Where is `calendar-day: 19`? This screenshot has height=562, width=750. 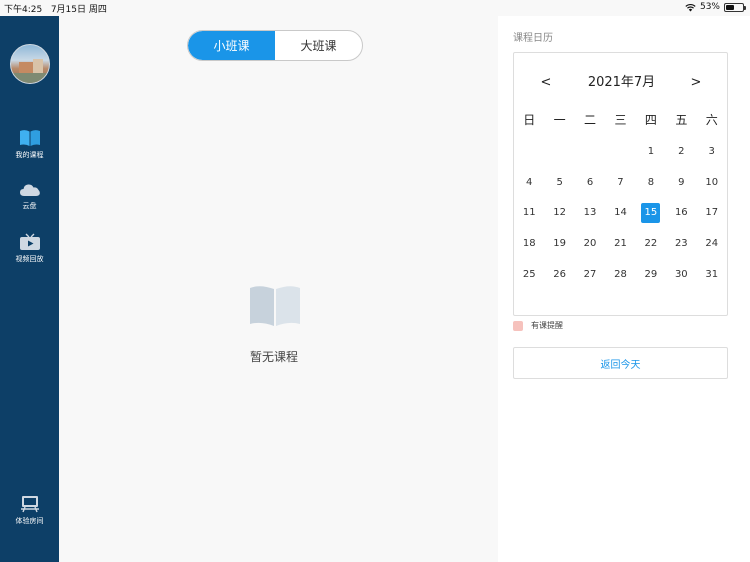 calendar-day: 19 is located at coordinates (559, 244).